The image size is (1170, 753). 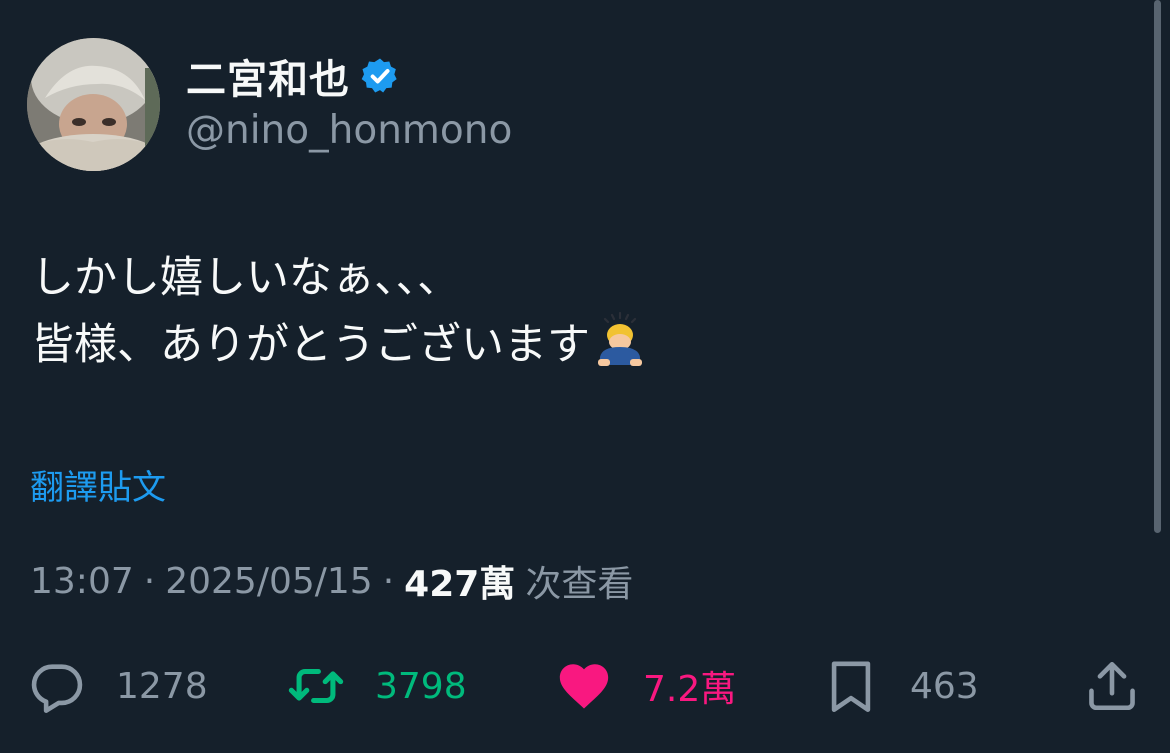 I want to click on user-name-row: 二宮和也, so click(x=293, y=76).